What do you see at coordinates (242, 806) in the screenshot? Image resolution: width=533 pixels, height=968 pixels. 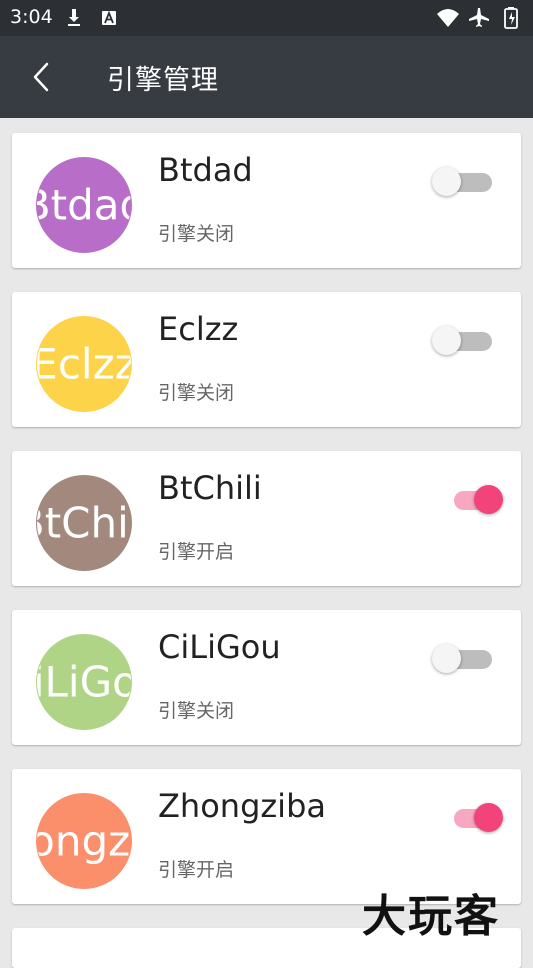 I see `engine-name: Zhongziba` at bounding box center [242, 806].